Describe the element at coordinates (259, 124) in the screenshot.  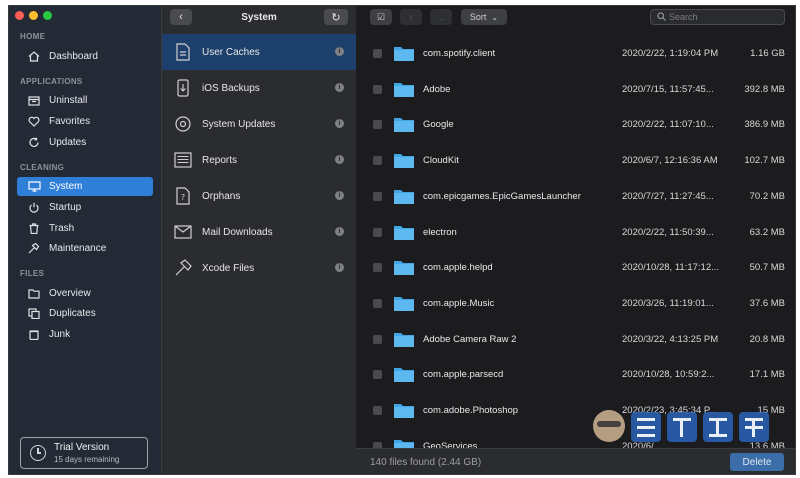
I see `category-system-updates: System Updates i` at that location.